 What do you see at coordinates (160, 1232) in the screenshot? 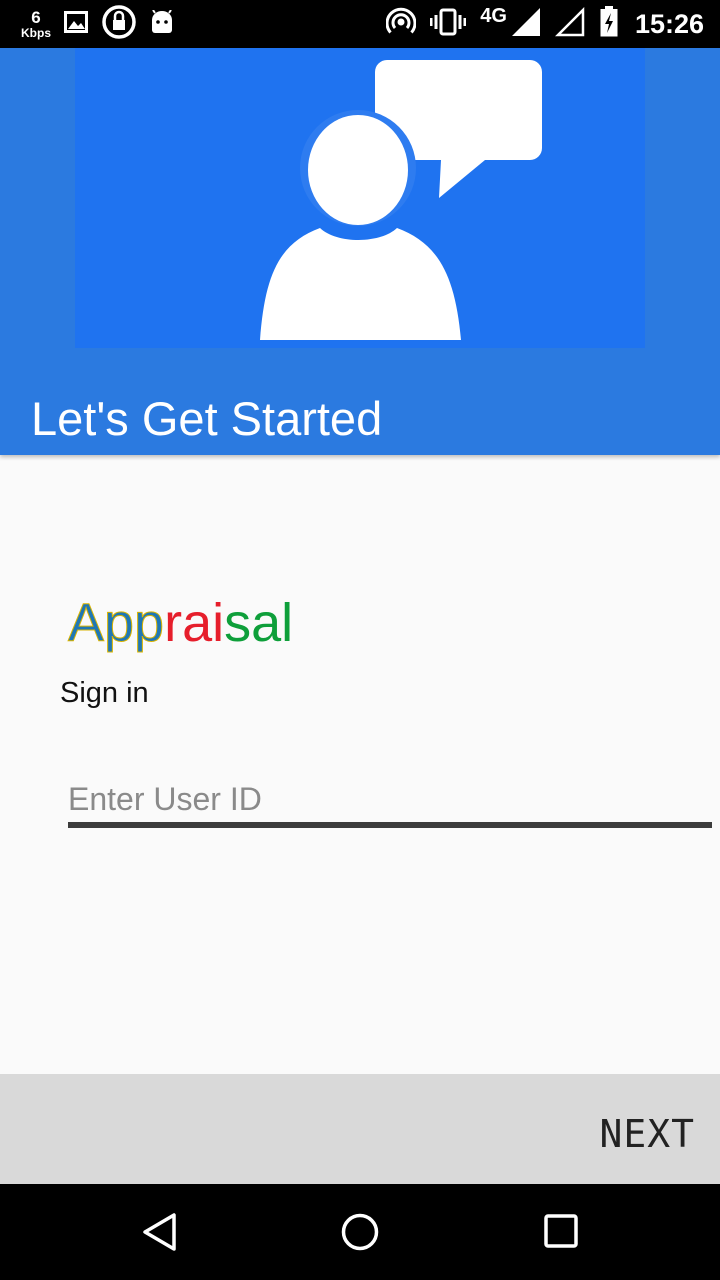
I see `back-icon` at bounding box center [160, 1232].